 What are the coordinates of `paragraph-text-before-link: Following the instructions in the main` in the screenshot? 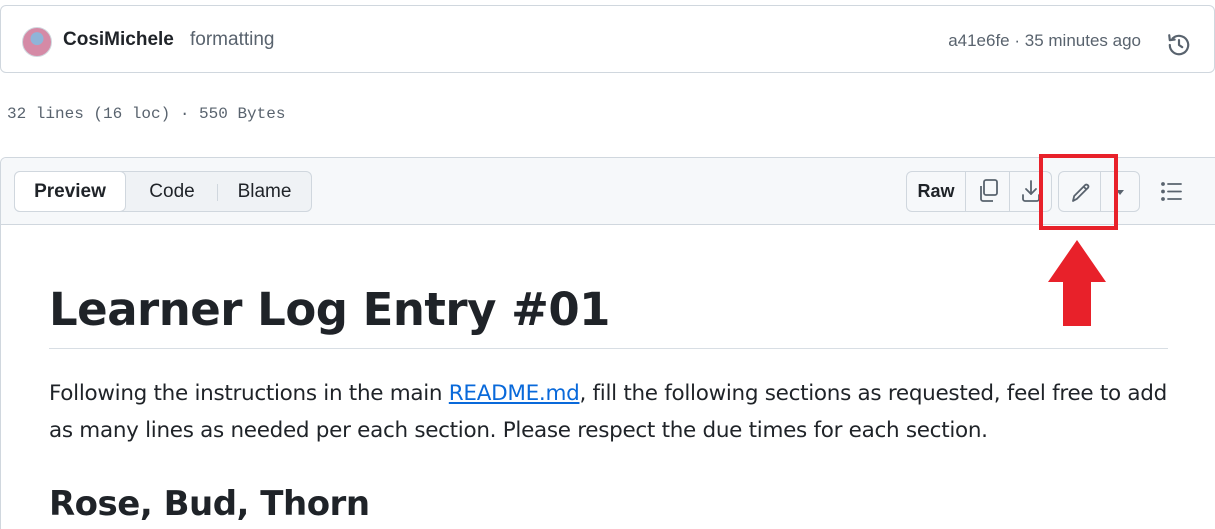 It's located at (249, 393).